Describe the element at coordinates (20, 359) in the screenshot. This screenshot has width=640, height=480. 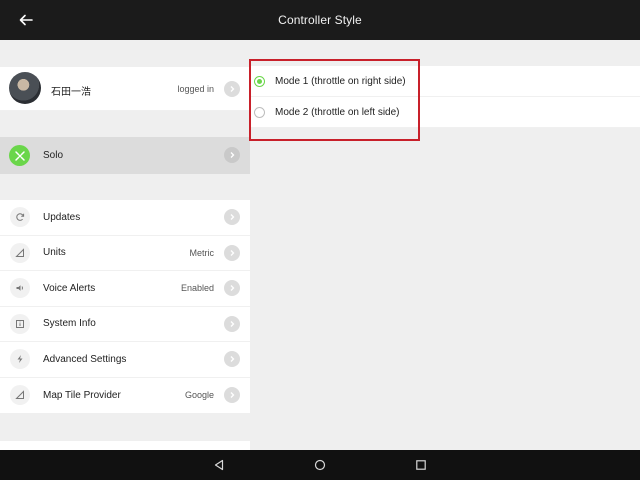
I see `lightning-icon` at that location.